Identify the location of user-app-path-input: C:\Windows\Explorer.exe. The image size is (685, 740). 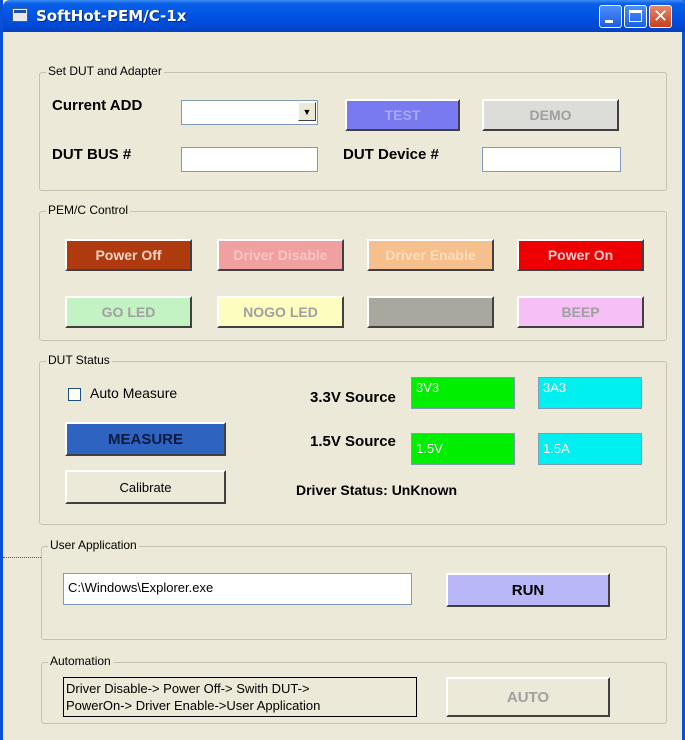
(237, 589).